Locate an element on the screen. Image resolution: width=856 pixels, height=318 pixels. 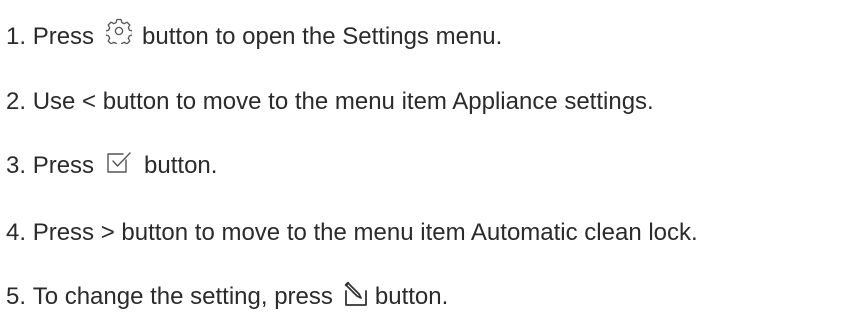
step-5: 5. To change the setting, press button. is located at coordinates (227, 296).